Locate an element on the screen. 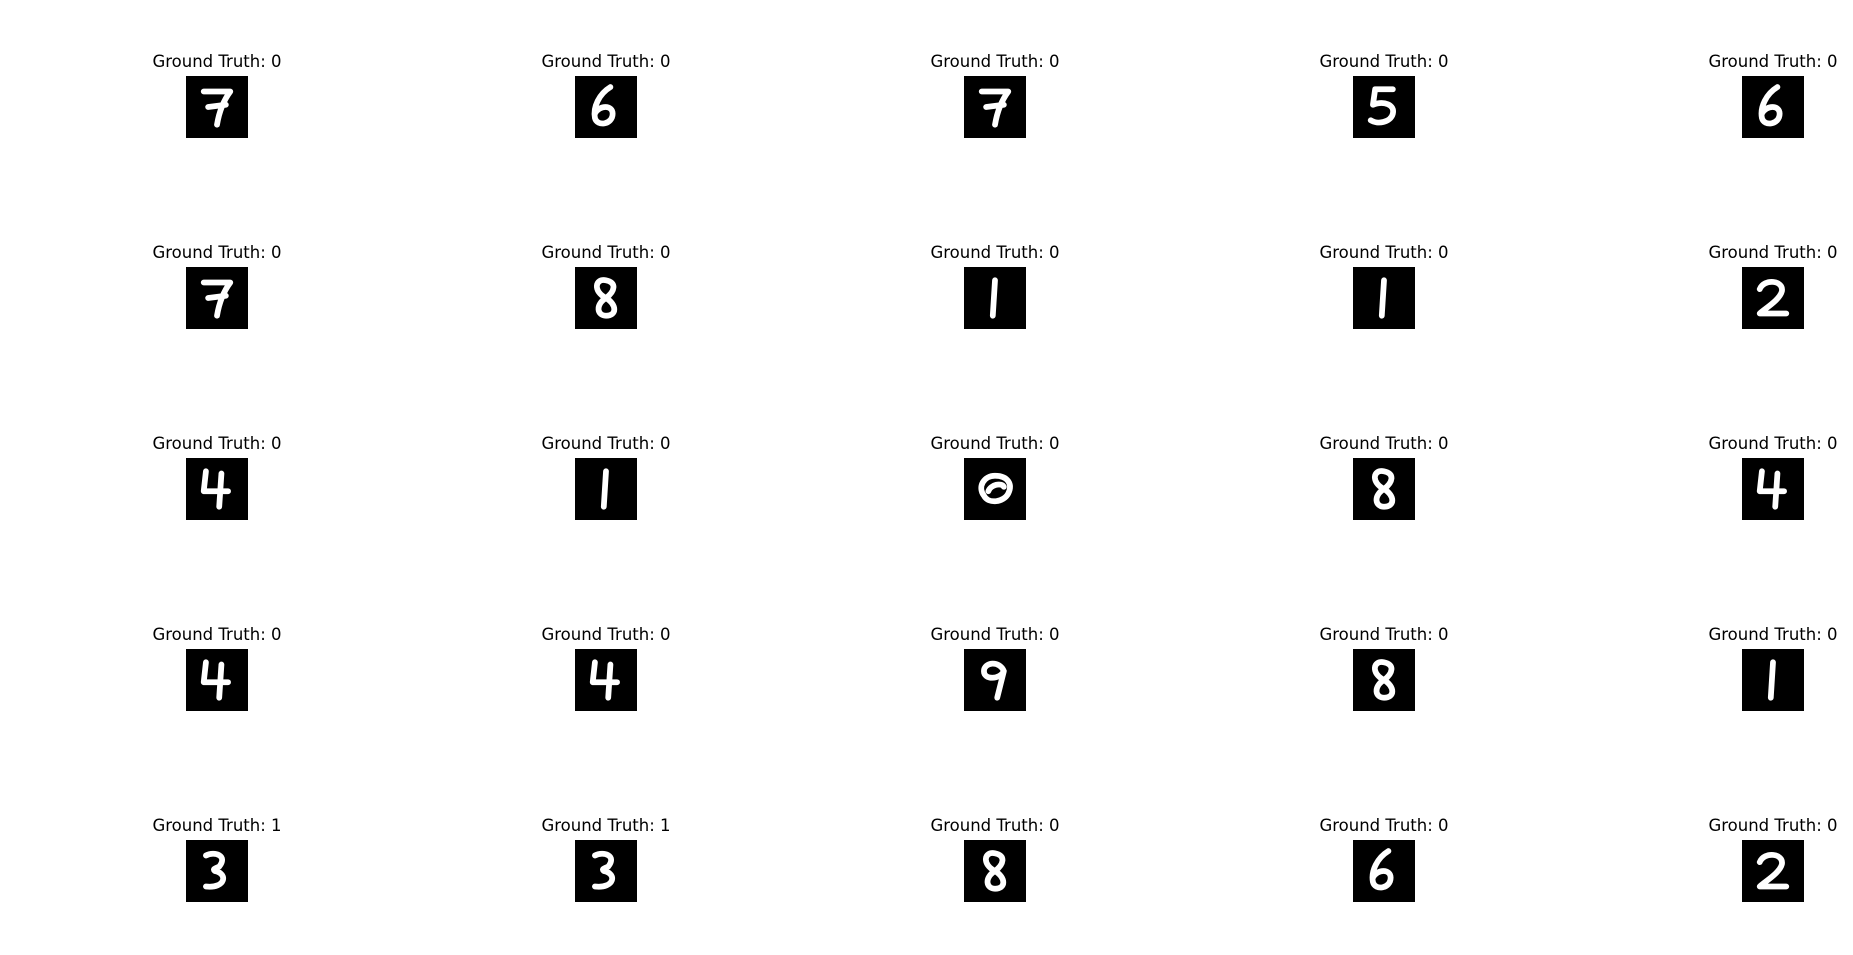 The width and height of the screenshot is (1853, 955). digit-cell: Ground Truth: 1 is located at coordinates (217, 859).